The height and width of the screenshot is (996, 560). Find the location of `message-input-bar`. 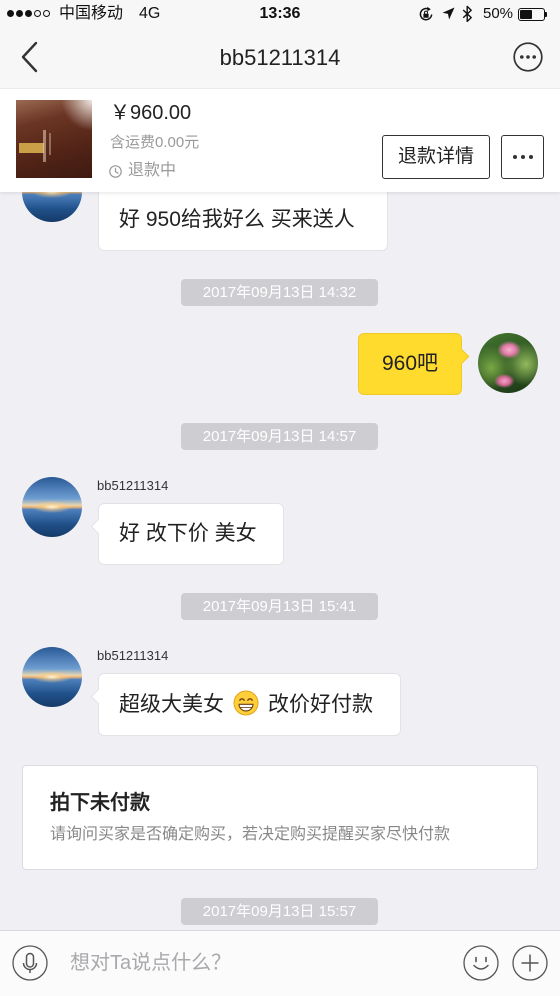

message-input-bar is located at coordinates (280, 963).